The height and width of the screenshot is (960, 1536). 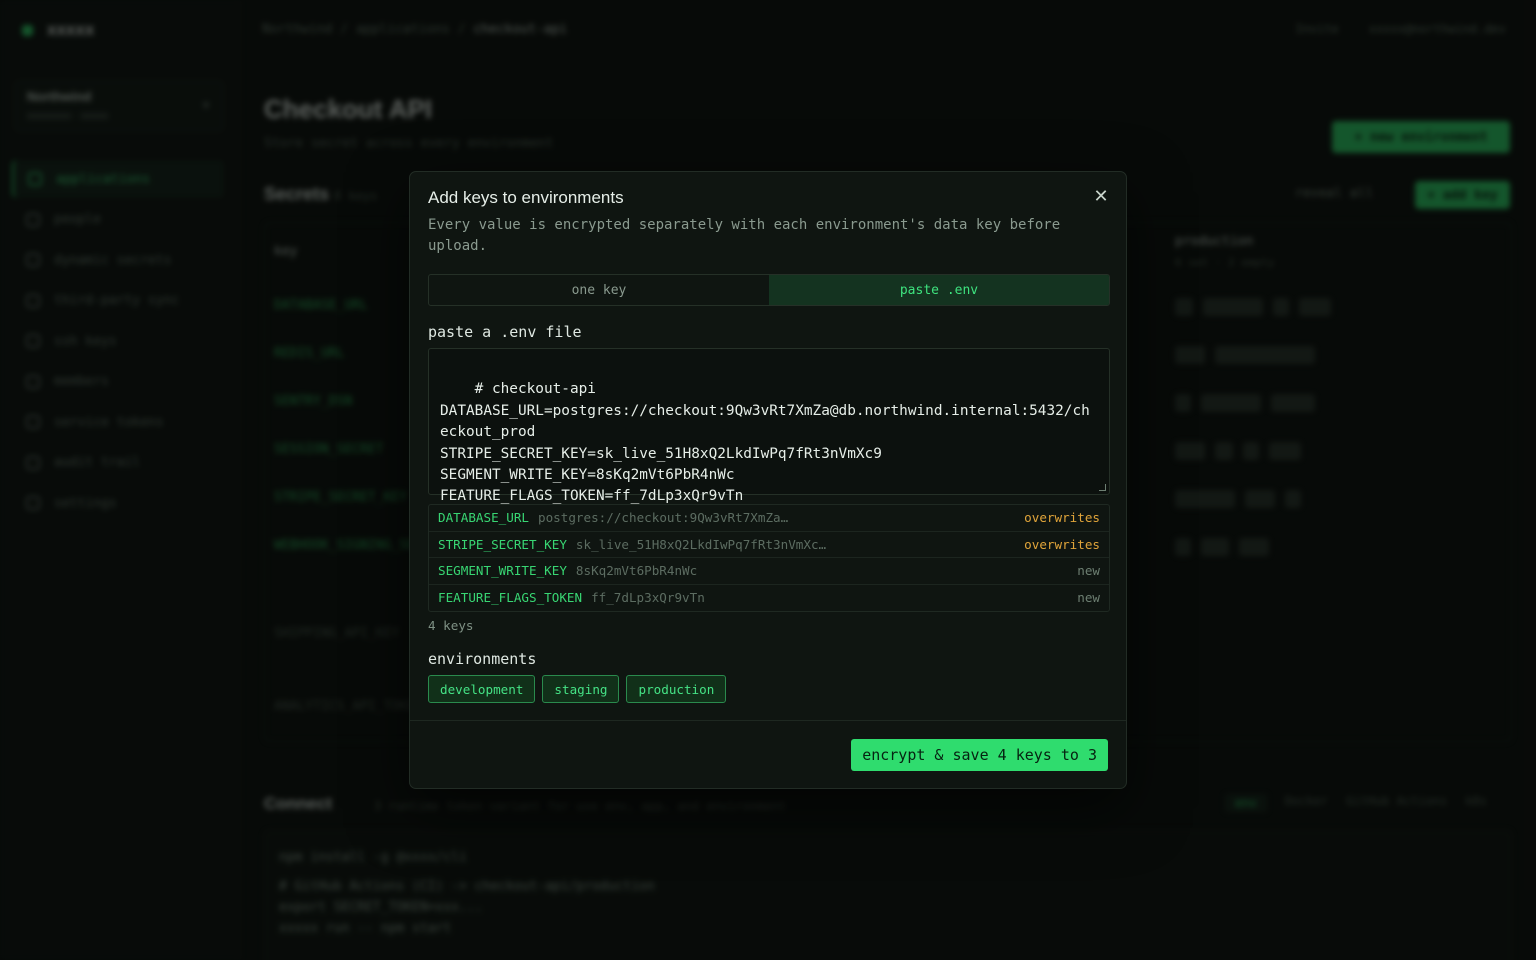 What do you see at coordinates (482, 689) in the screenshot?
I see `env-chip-development: development` at bounding box center [482, 689].